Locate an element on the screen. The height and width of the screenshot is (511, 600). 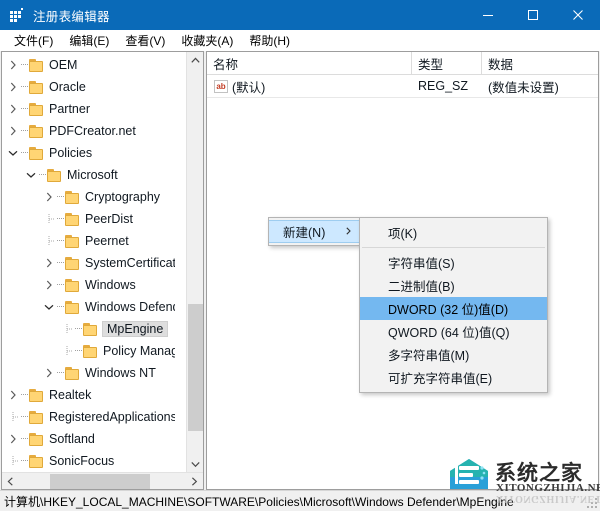
scroll-left-icon is located at coordinates (10, 481).